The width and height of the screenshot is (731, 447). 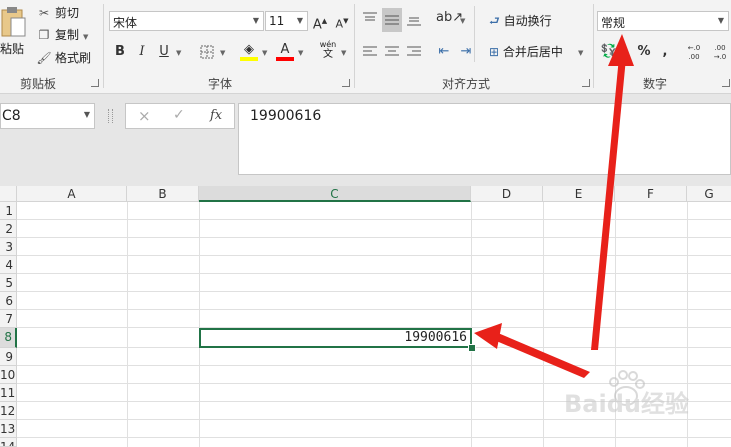 I want to click on underline-button: U, so click(x=164, y=52).